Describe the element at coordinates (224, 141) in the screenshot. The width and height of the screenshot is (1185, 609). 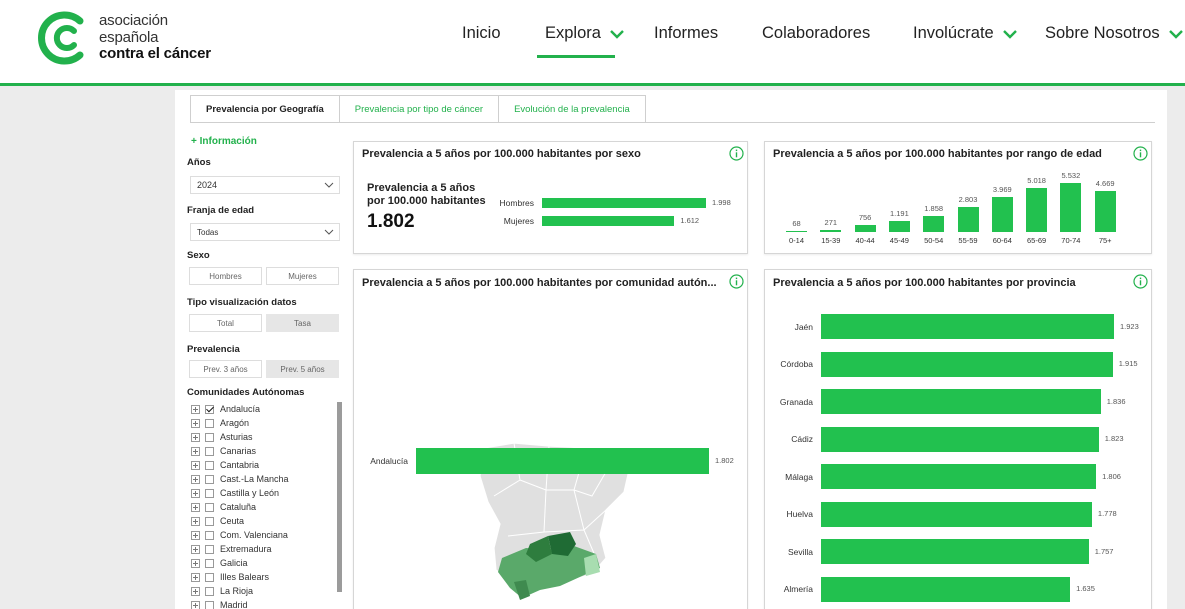
I see `more-info-link: + Información` at that location.